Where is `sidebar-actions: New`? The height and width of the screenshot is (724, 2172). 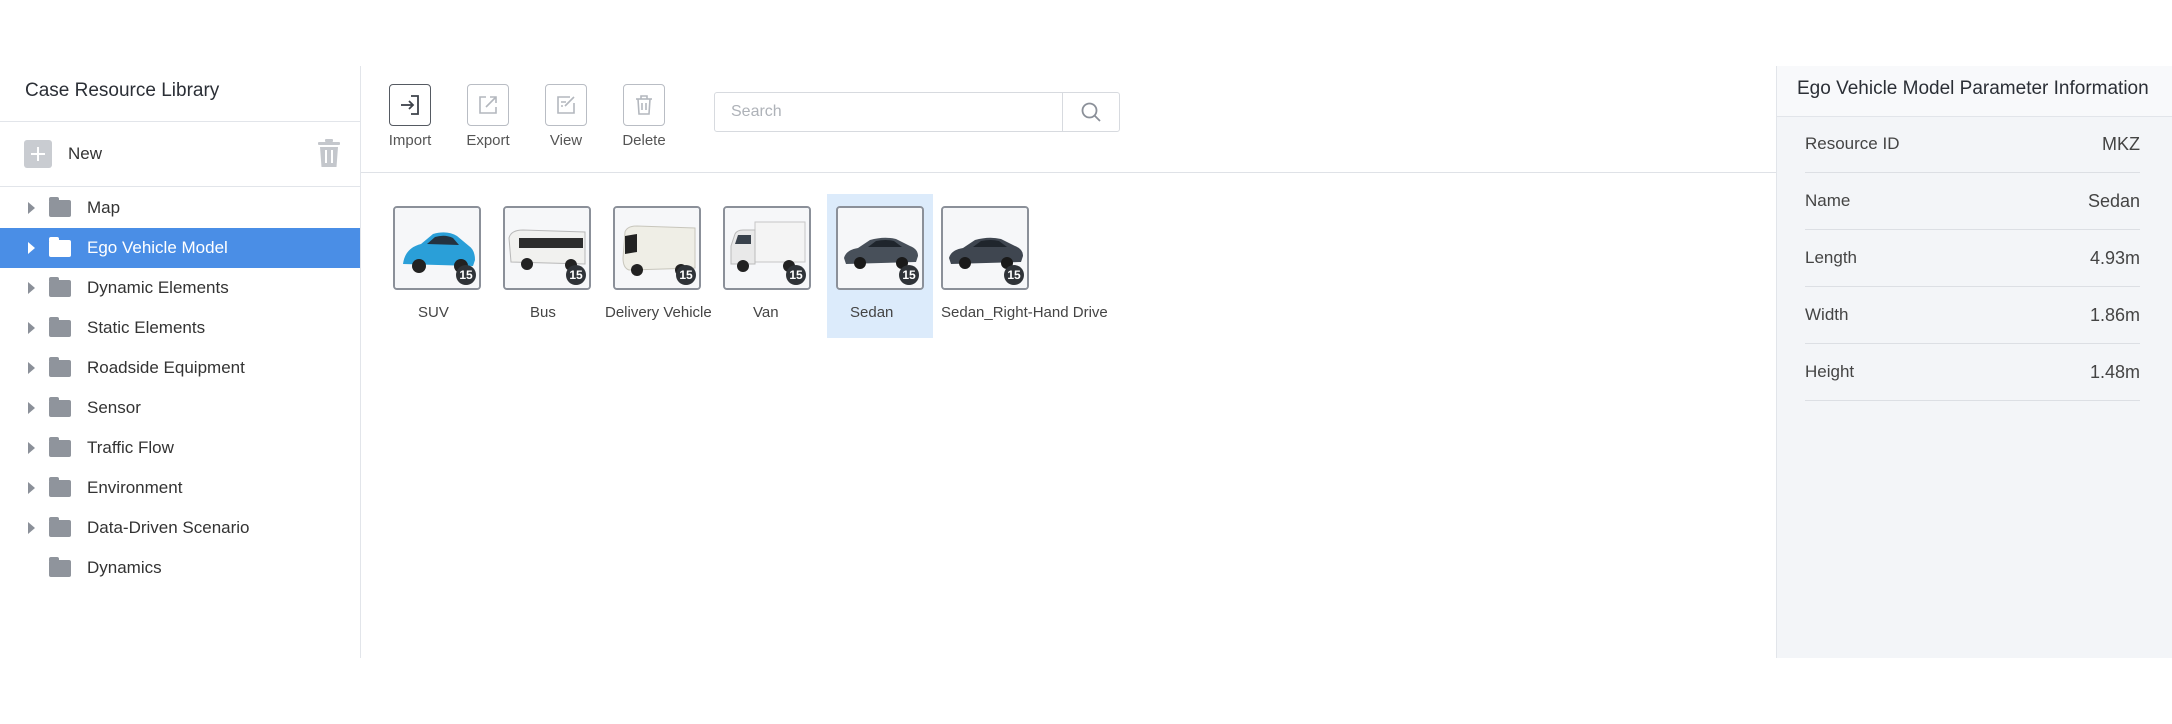 sidebar-actions: New is located at coordinates (180, 154).